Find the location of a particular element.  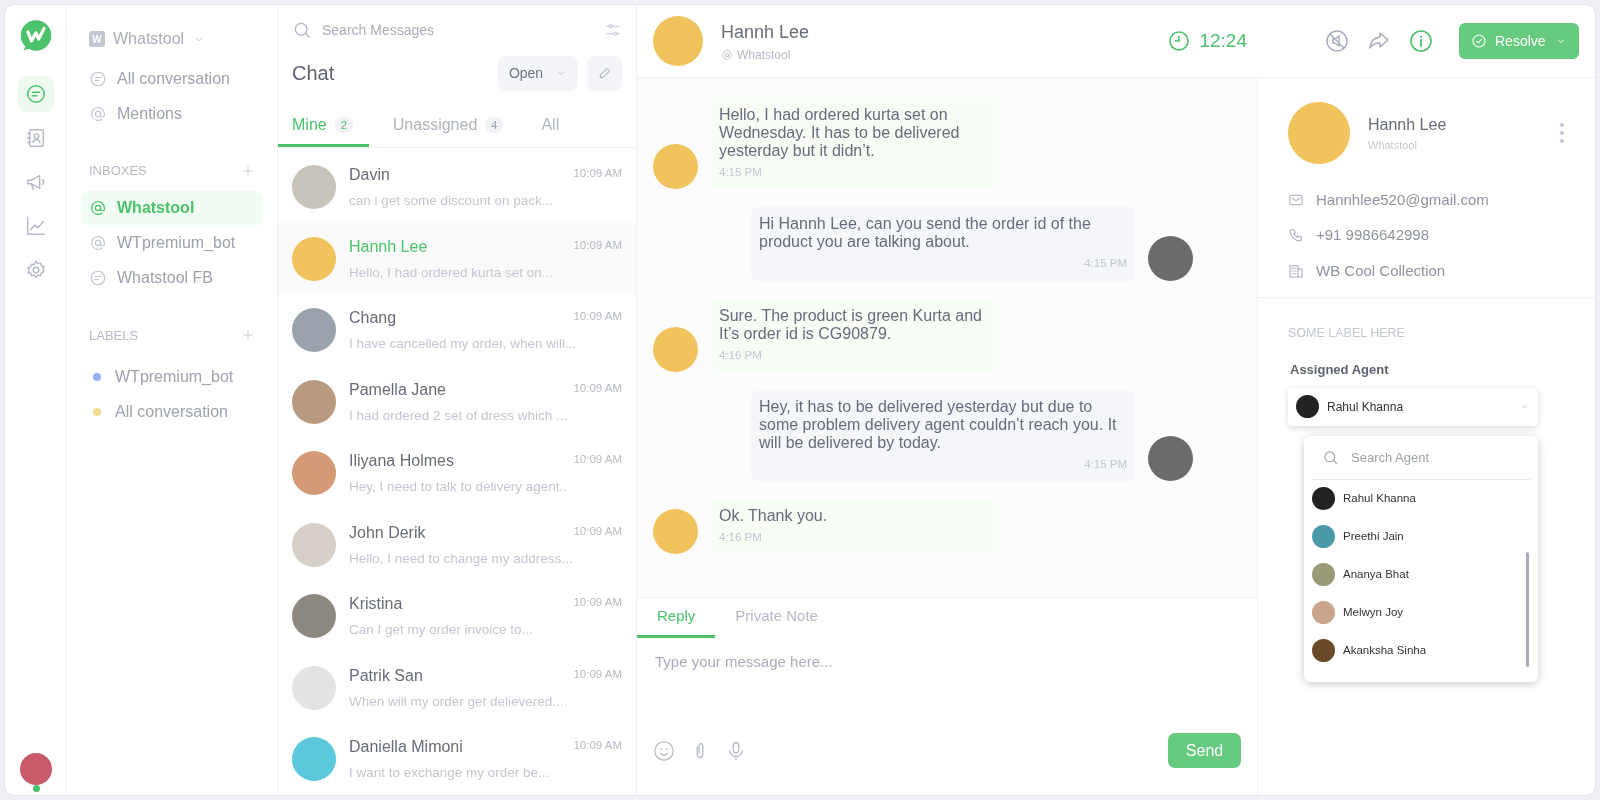

count-badge: 4 is located at coordinates (494, 125).